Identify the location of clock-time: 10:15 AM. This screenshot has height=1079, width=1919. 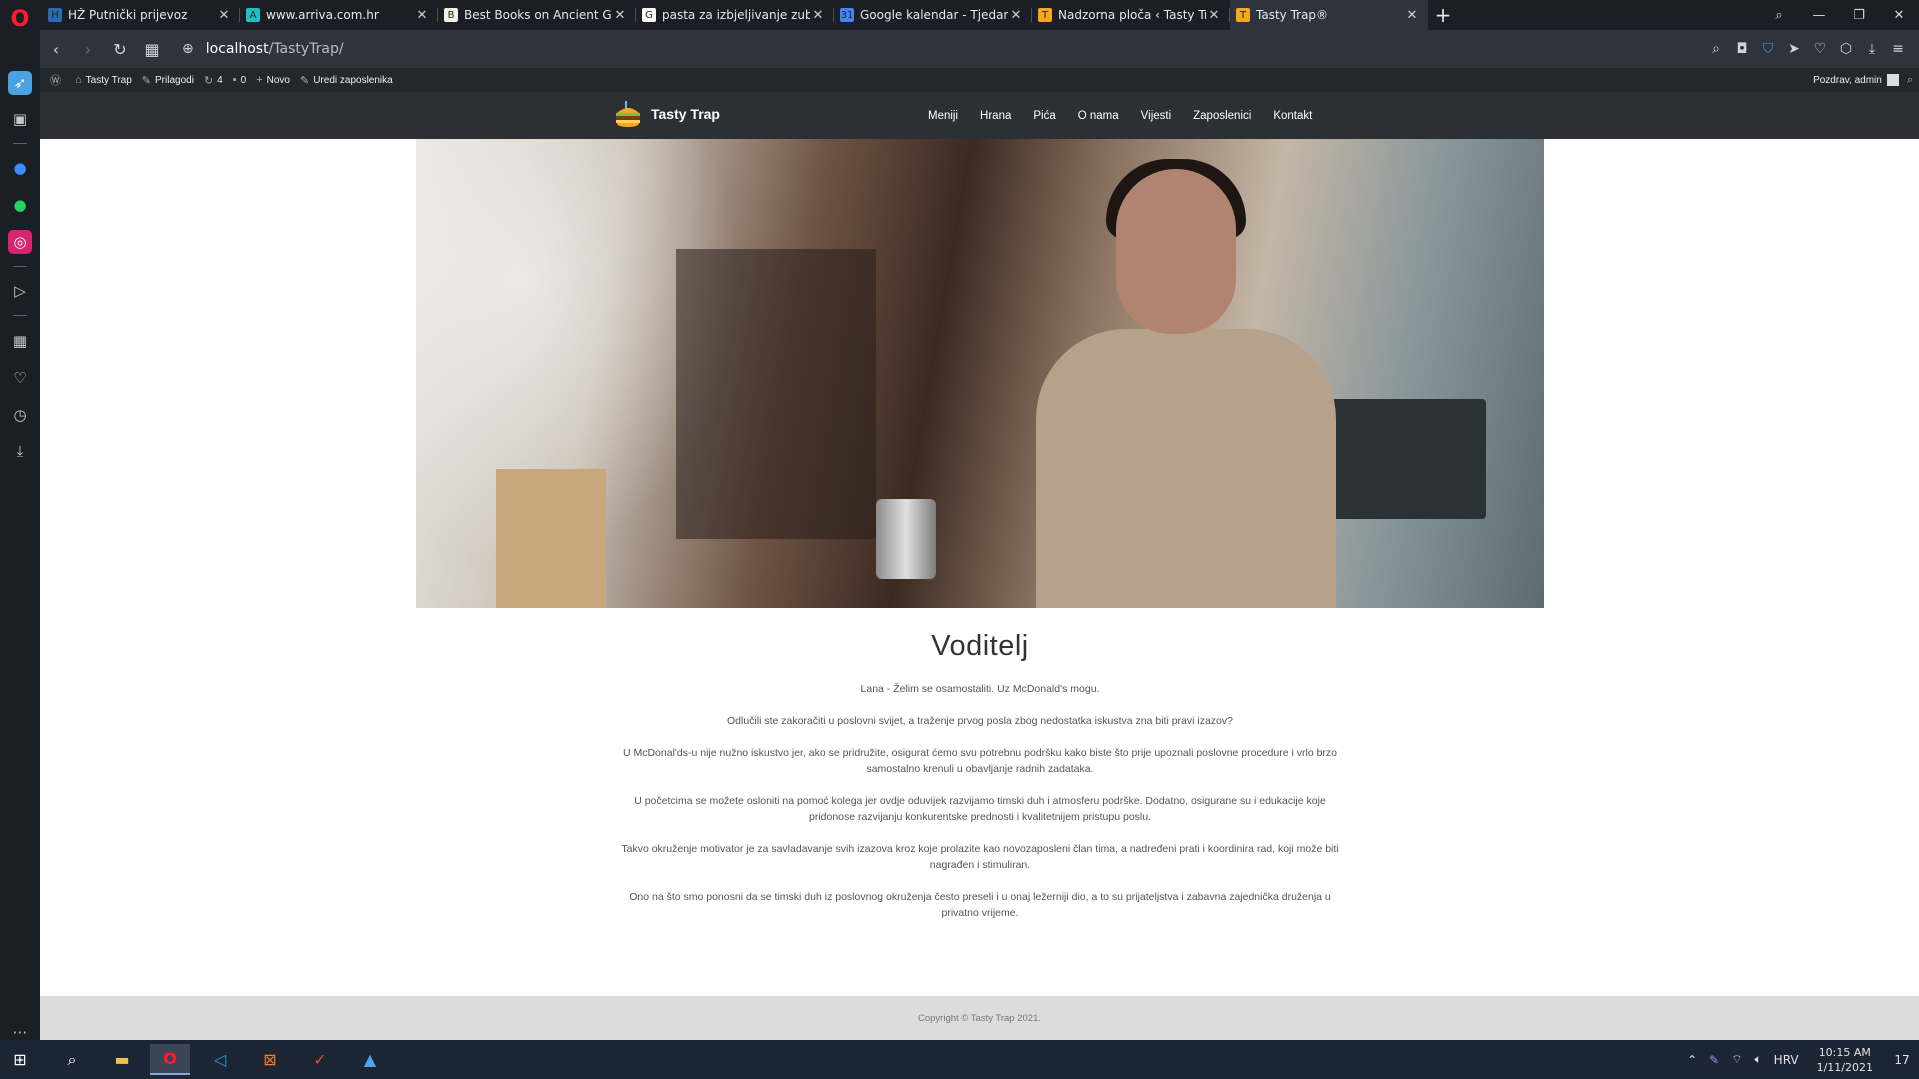
(1844, 1052).